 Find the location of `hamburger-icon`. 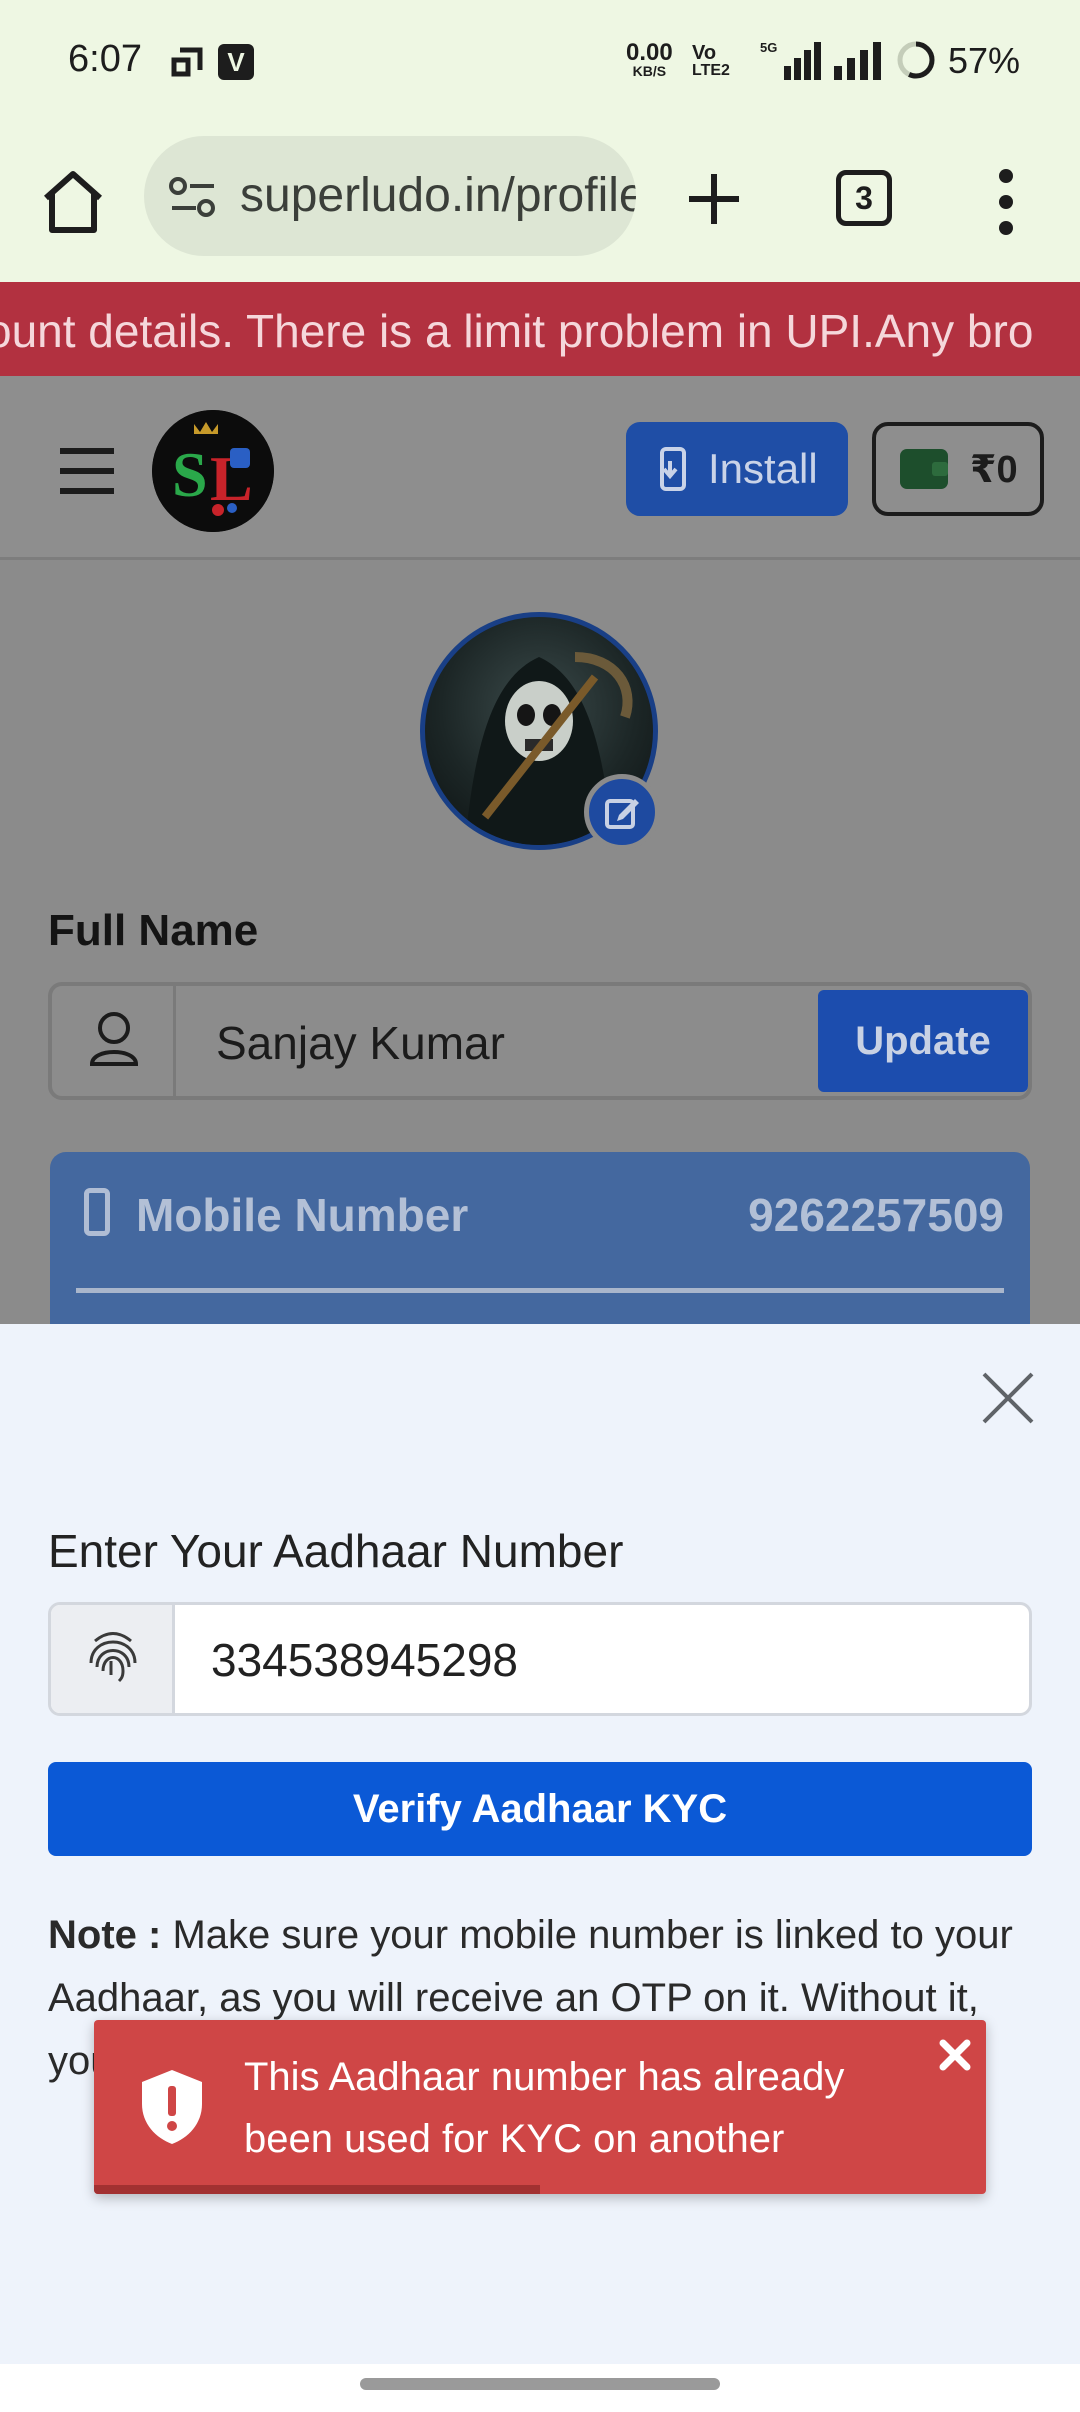

hamburger-icon is located at coordinates (87, 471).